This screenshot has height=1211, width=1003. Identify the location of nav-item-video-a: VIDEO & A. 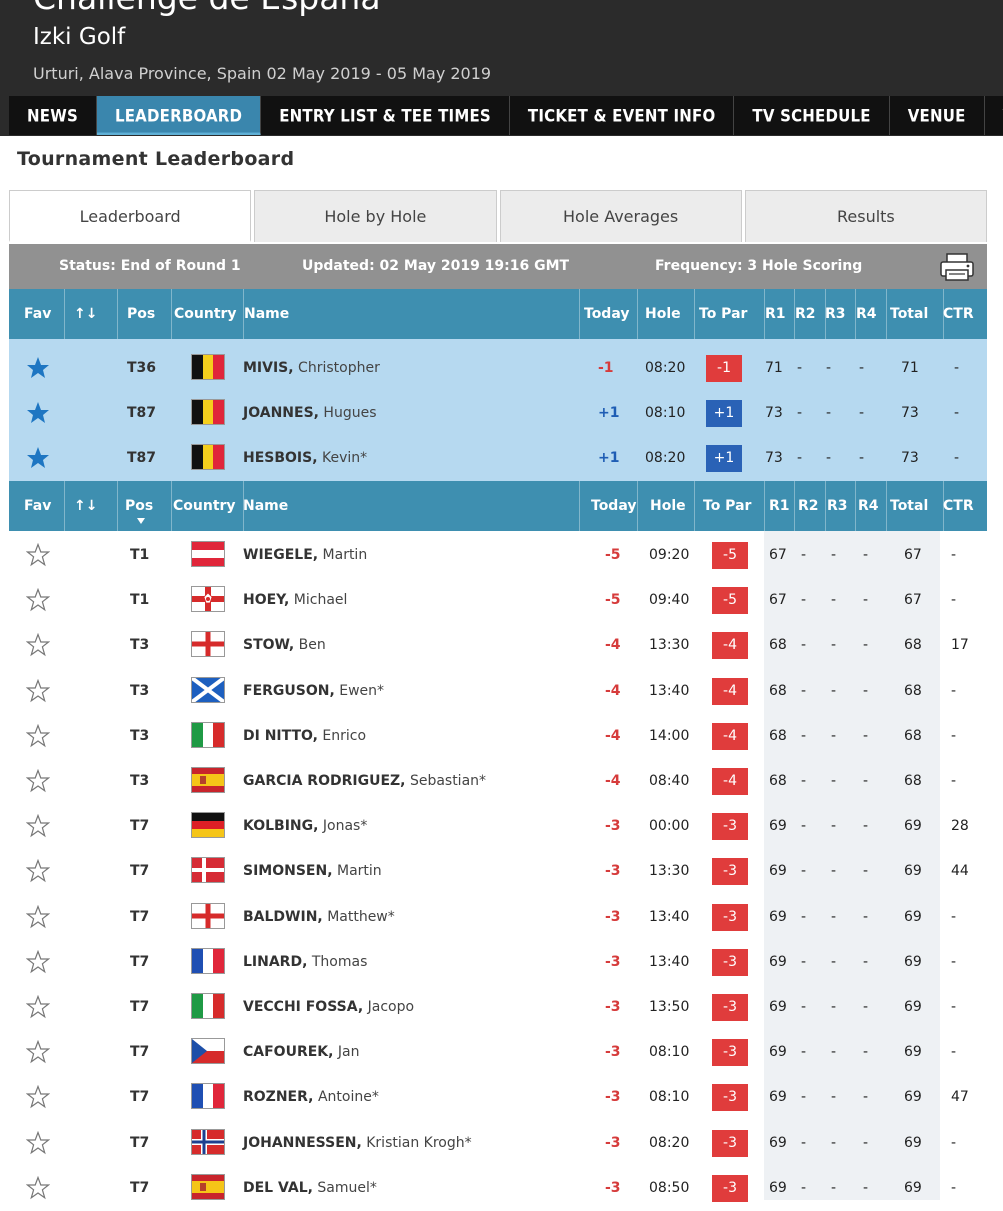
(994, 115).